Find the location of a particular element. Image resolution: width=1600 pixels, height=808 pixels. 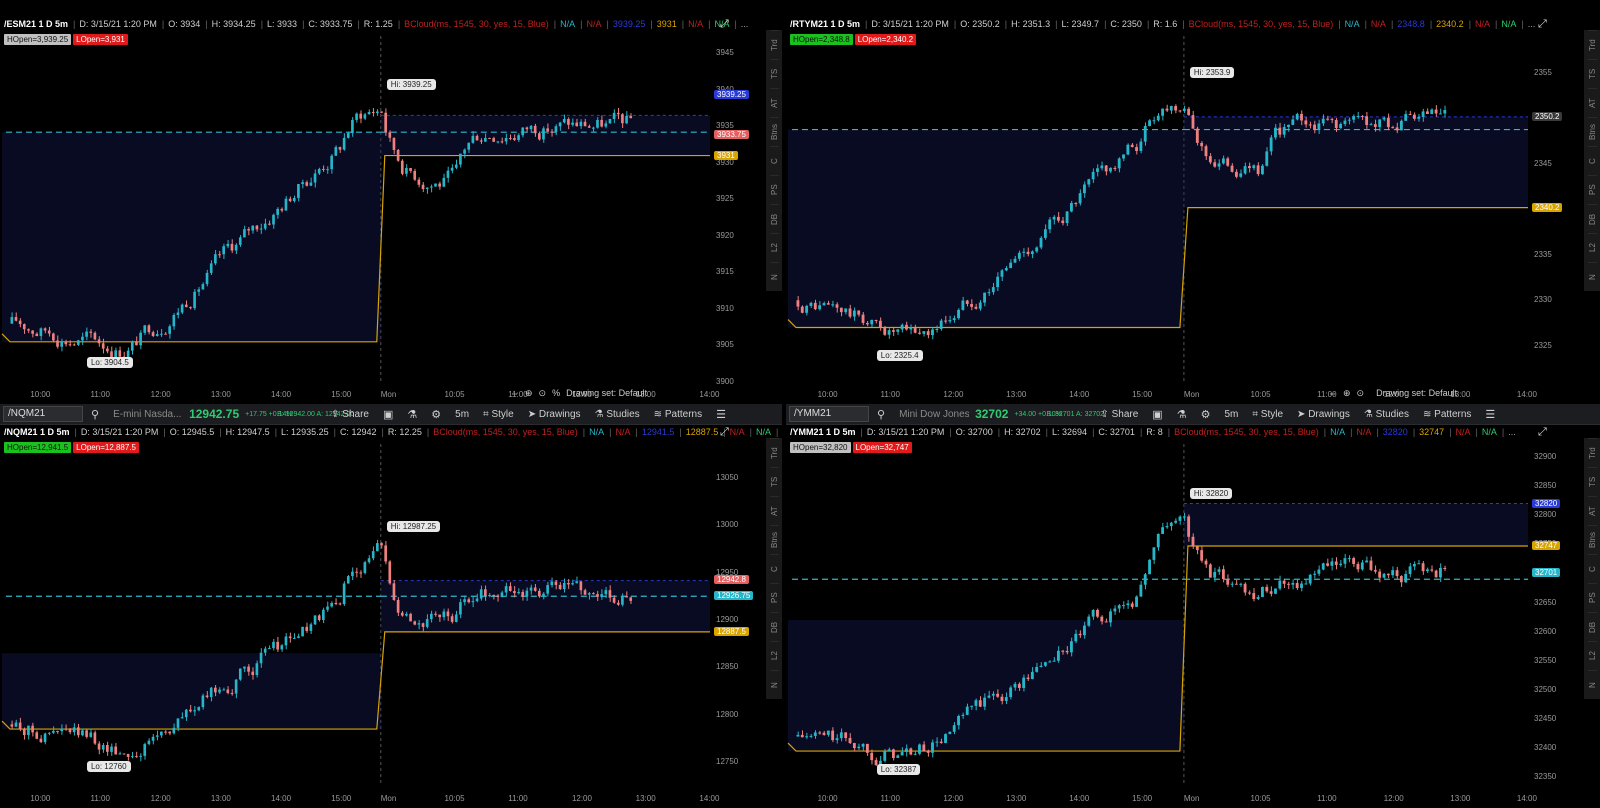

price-axis: 23552350234523402335233023252350.22340.2 is located at coordinates (1558, 210).